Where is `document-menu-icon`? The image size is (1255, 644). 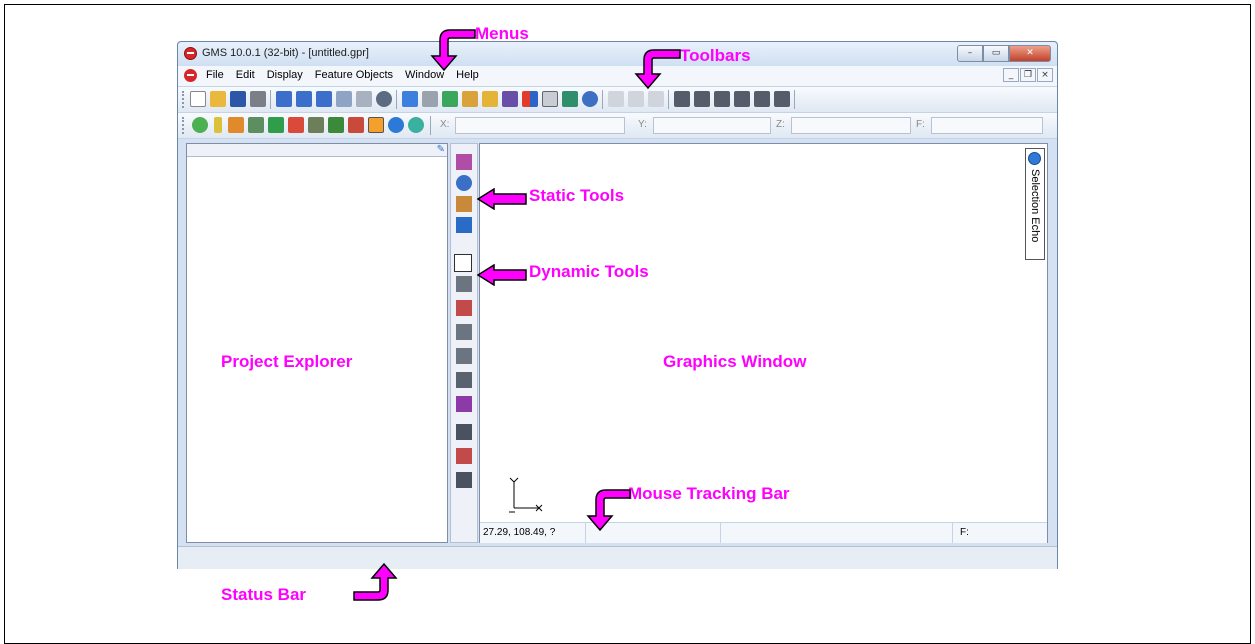
document-menu-icon is located at coordinates (190, 75).